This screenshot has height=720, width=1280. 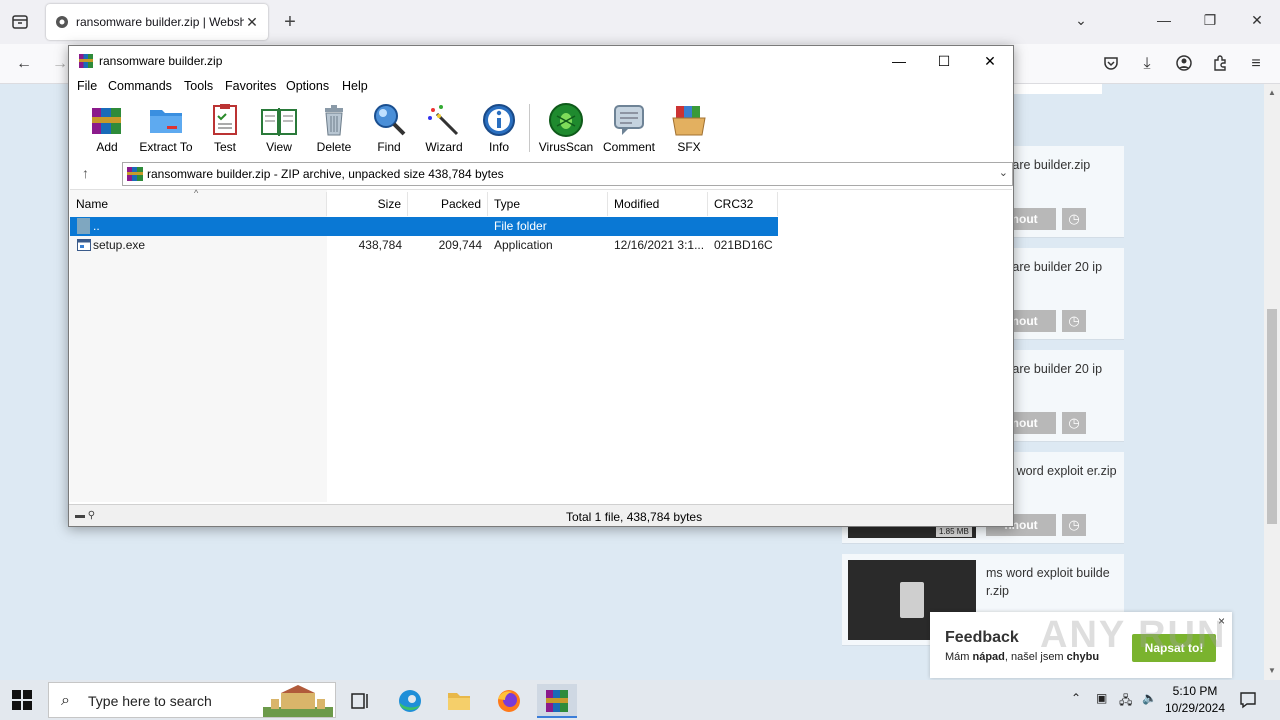 What do you see at coordinates (509, 701) in the screenshot?
I see `firefox-icon` at bounding box center [509, 701].